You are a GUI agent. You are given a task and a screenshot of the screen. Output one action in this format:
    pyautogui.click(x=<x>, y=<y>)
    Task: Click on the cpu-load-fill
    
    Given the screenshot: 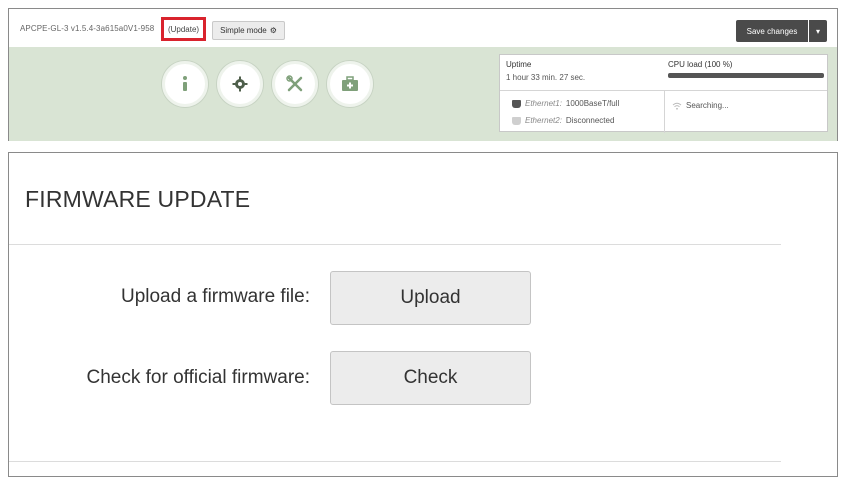 What is the action you would take?
    pyautogui.click(x=746, y=75)
    